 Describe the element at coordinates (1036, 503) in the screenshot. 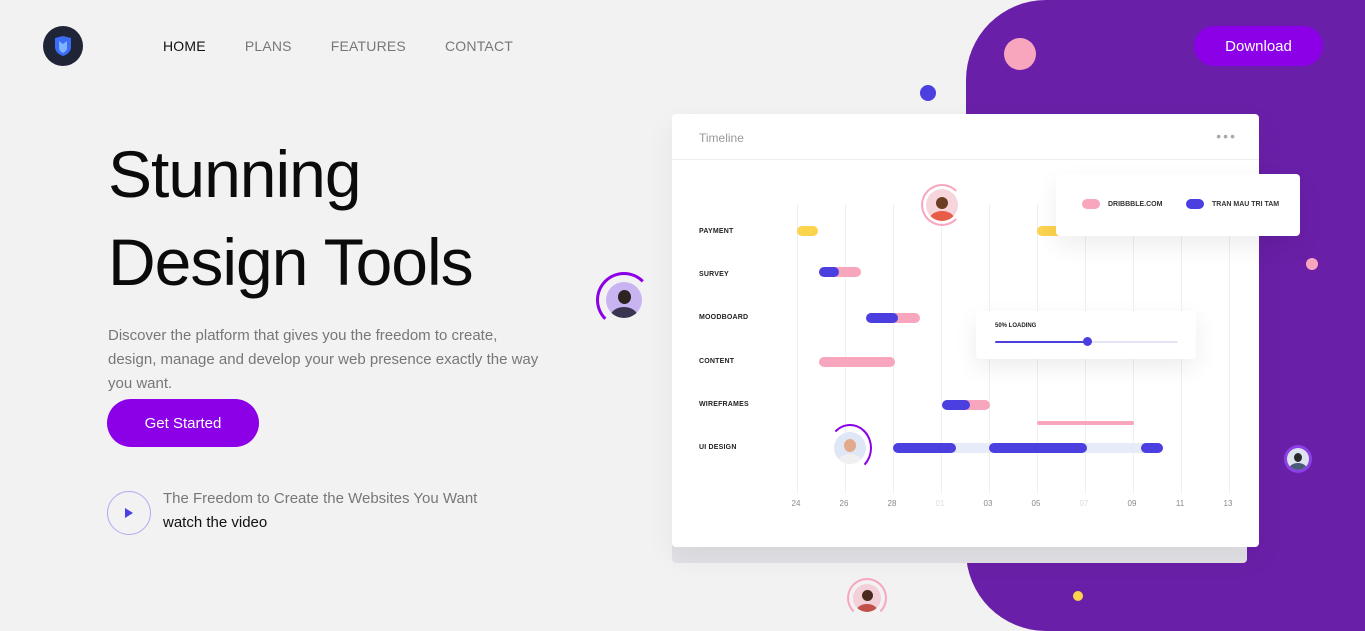

I see `tick-label: 05` at that location.